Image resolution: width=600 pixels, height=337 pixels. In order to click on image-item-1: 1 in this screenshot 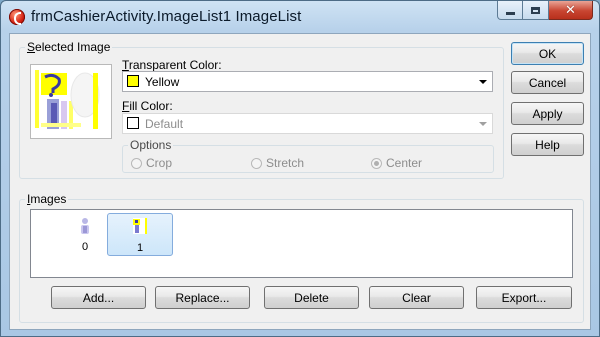, I will do `click(140, 234)`.